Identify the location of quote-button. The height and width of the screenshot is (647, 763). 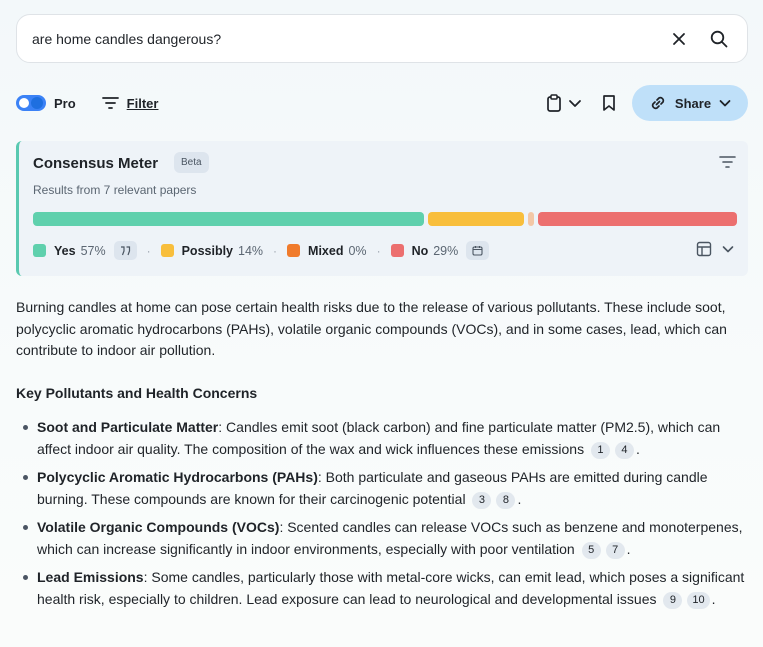
(125, 250).